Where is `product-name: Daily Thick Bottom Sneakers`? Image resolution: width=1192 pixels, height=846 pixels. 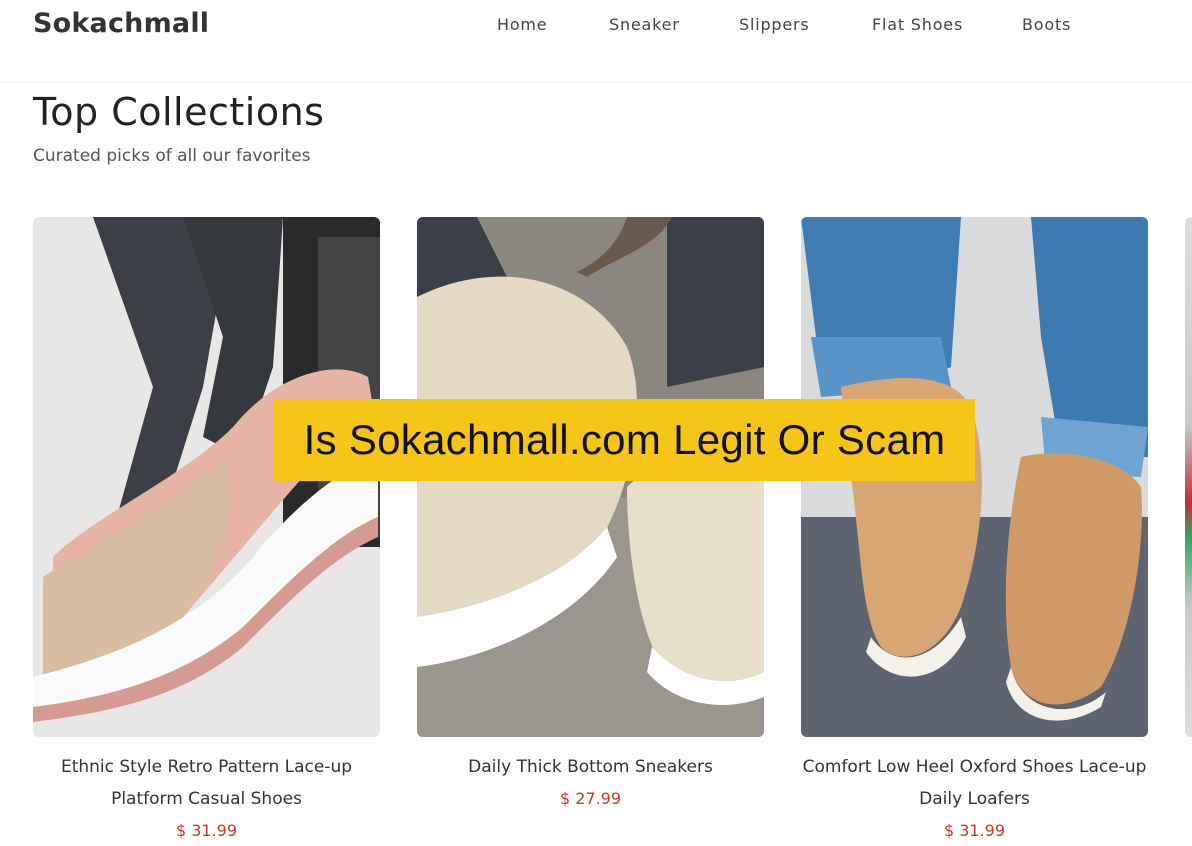
product-name: Daily Thick Bottom Sneakers is located at coordinates (590, 767).